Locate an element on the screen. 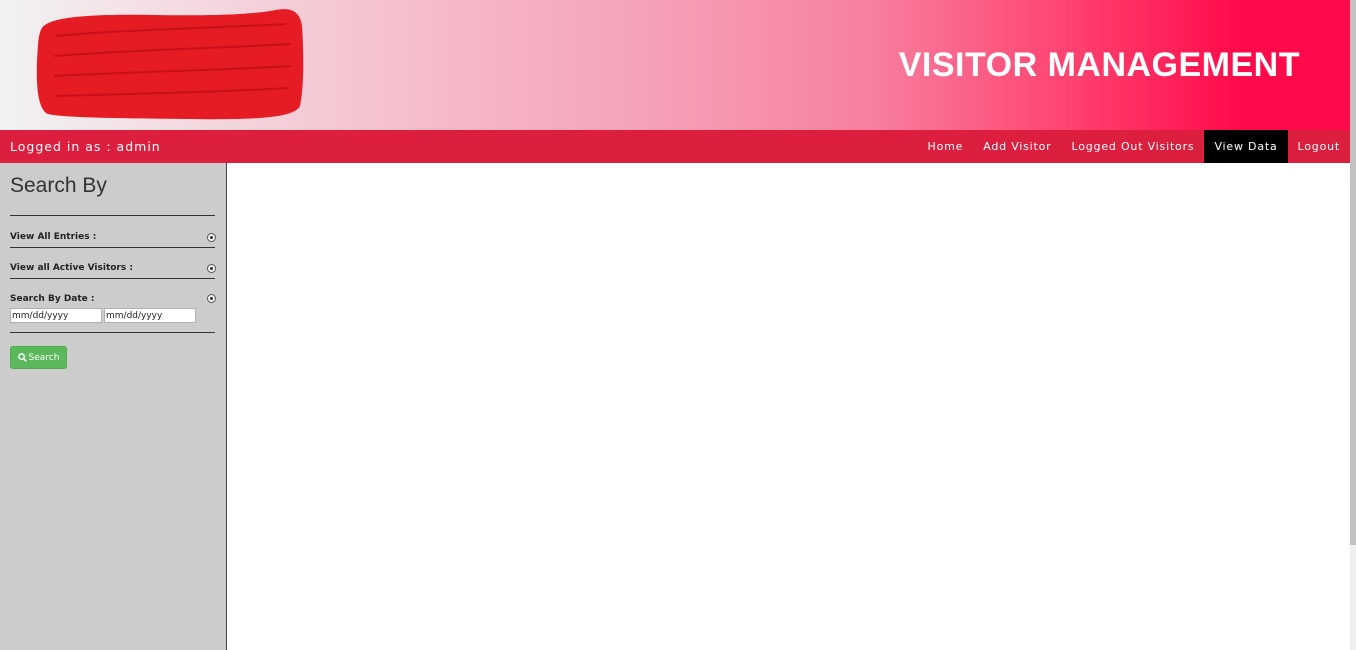 The image size is (1356, 650). date-to-input is located at coordinates (150, 315).